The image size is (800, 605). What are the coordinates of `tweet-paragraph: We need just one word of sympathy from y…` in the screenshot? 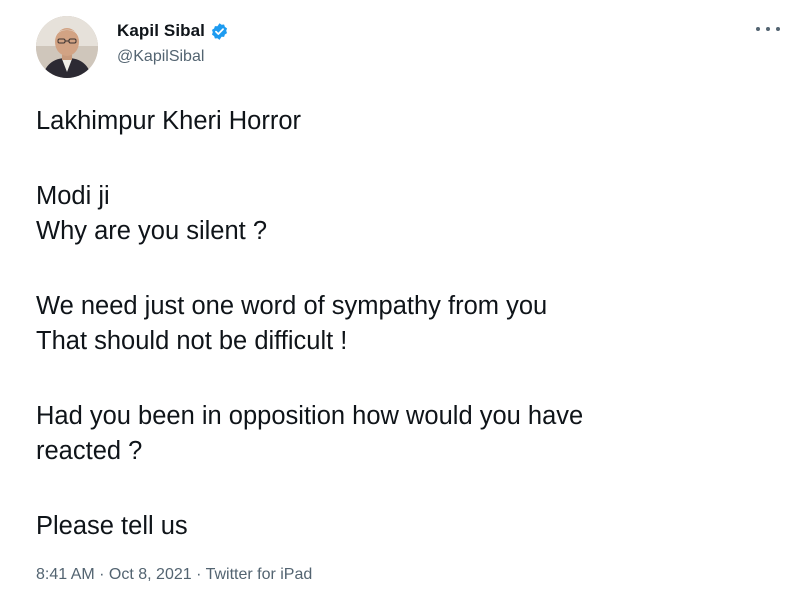 It's located at (406, 324).